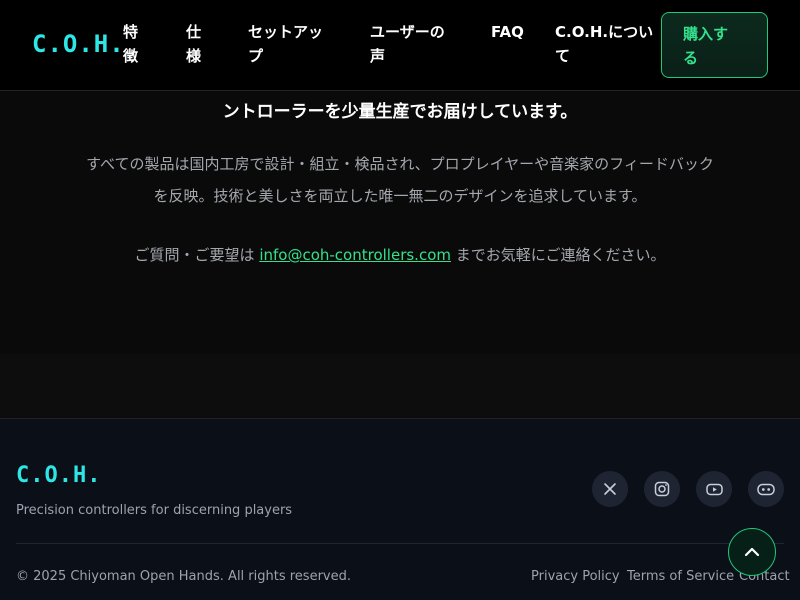 The image size is (800, 600). What do you see at coordinates (691, 58) in the screenshot?
I see `buy-button-label-2: る` at bounding box center [691, 58].